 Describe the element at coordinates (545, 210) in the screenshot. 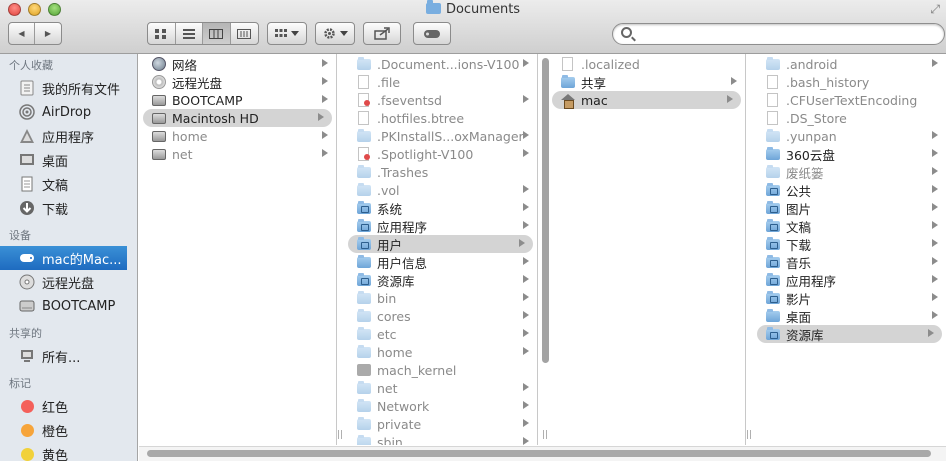

I see `column-scrollbar` at that location.